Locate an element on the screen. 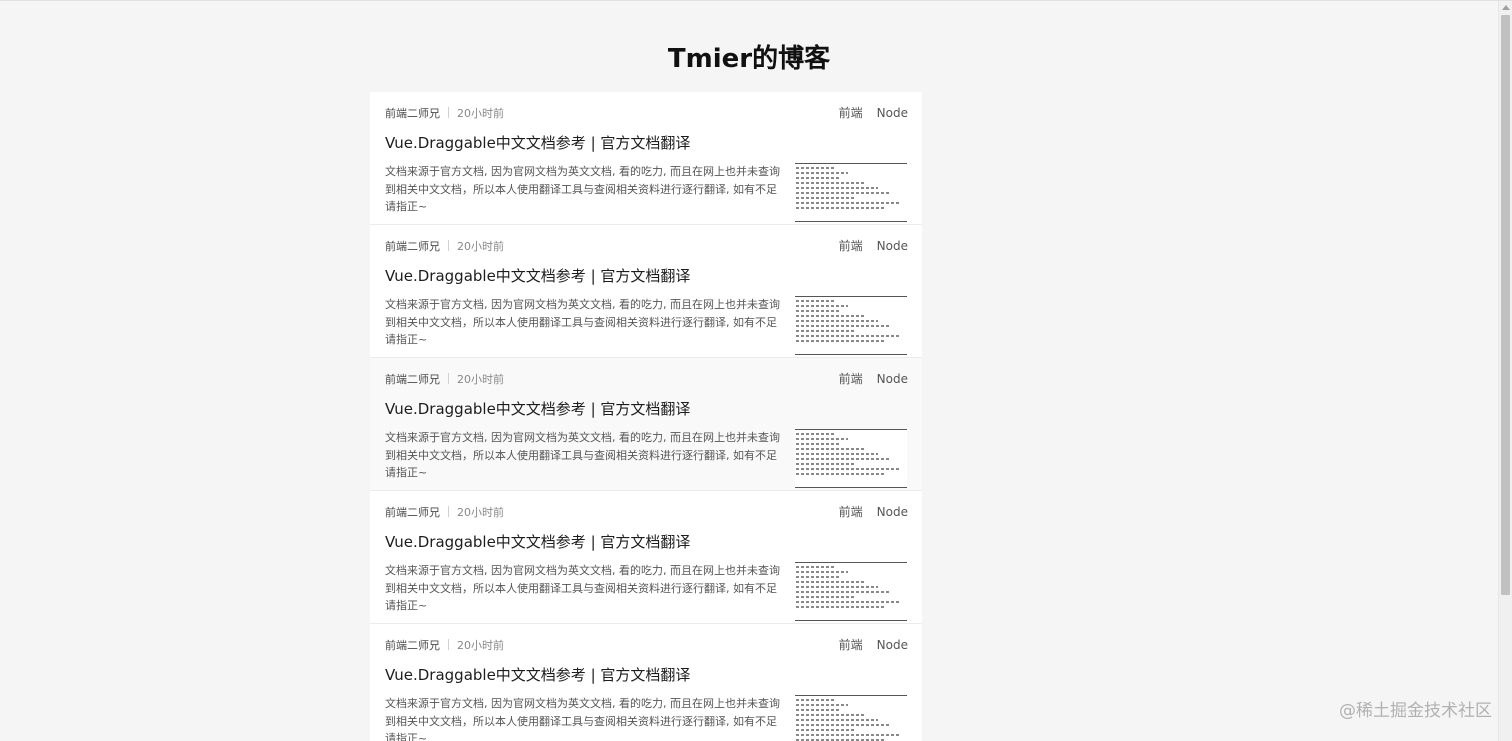 The height and width of the screenshot is (741, 1512). vertical-scrollbar is located at coordinates (1505, 371).